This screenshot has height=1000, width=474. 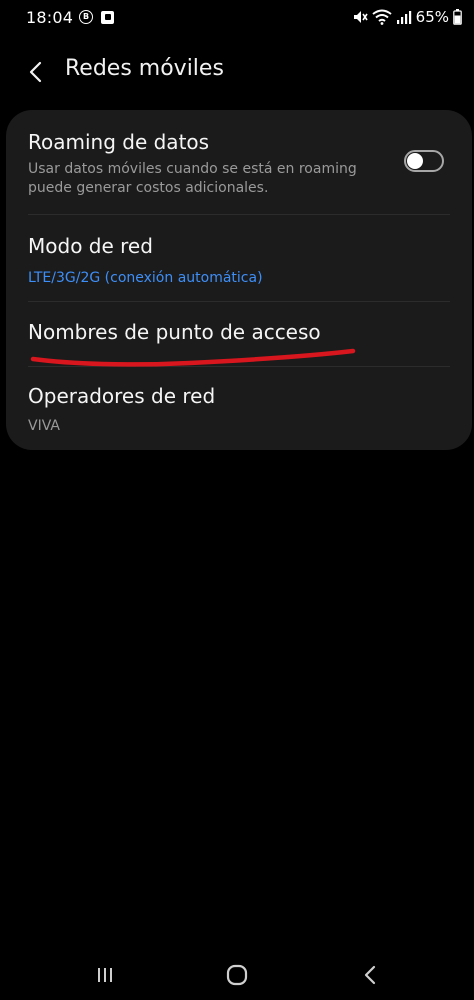 I want to click on app-notification-icon, so click(x=107, y=17).